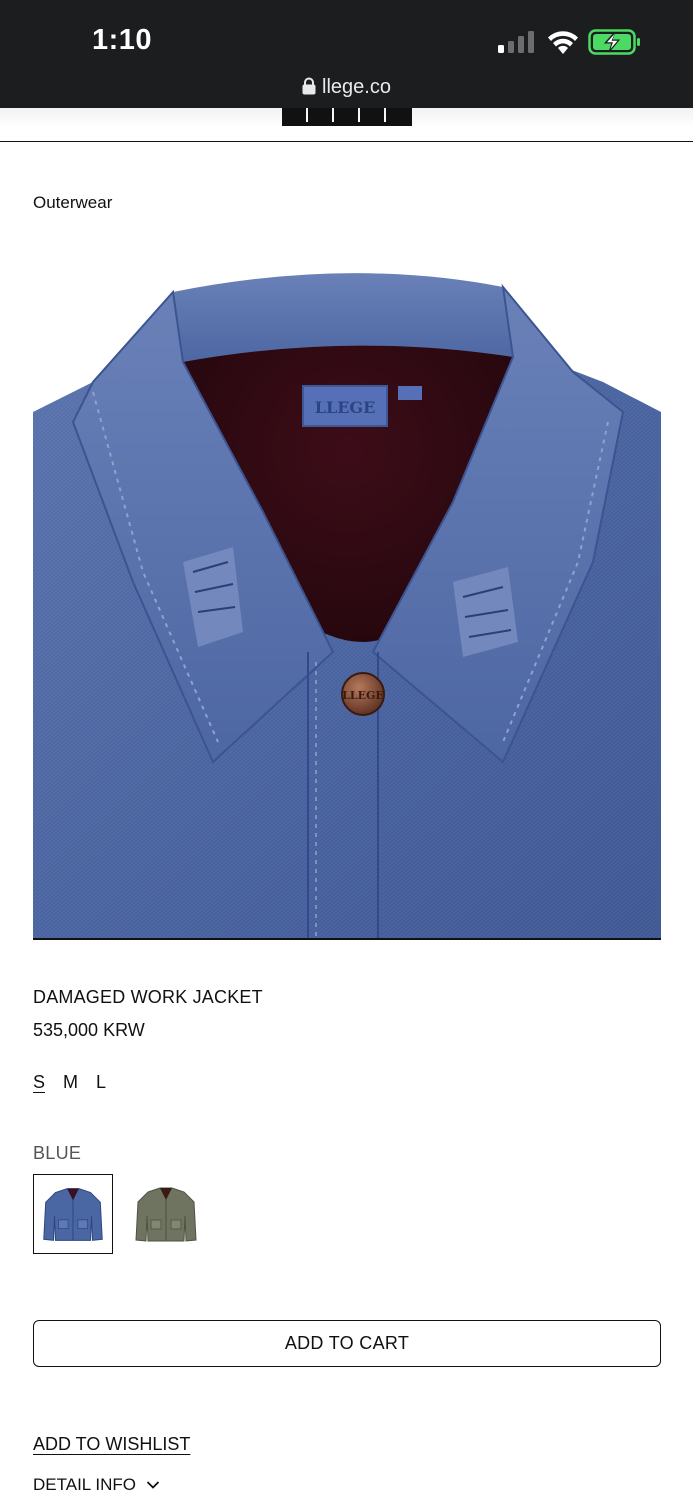 The width and height of the screenshot is (693, 1500). What do you see at coordinates (347, 118) in the screenshot?
I see `llege-logo` at bounding box center [347, 118].